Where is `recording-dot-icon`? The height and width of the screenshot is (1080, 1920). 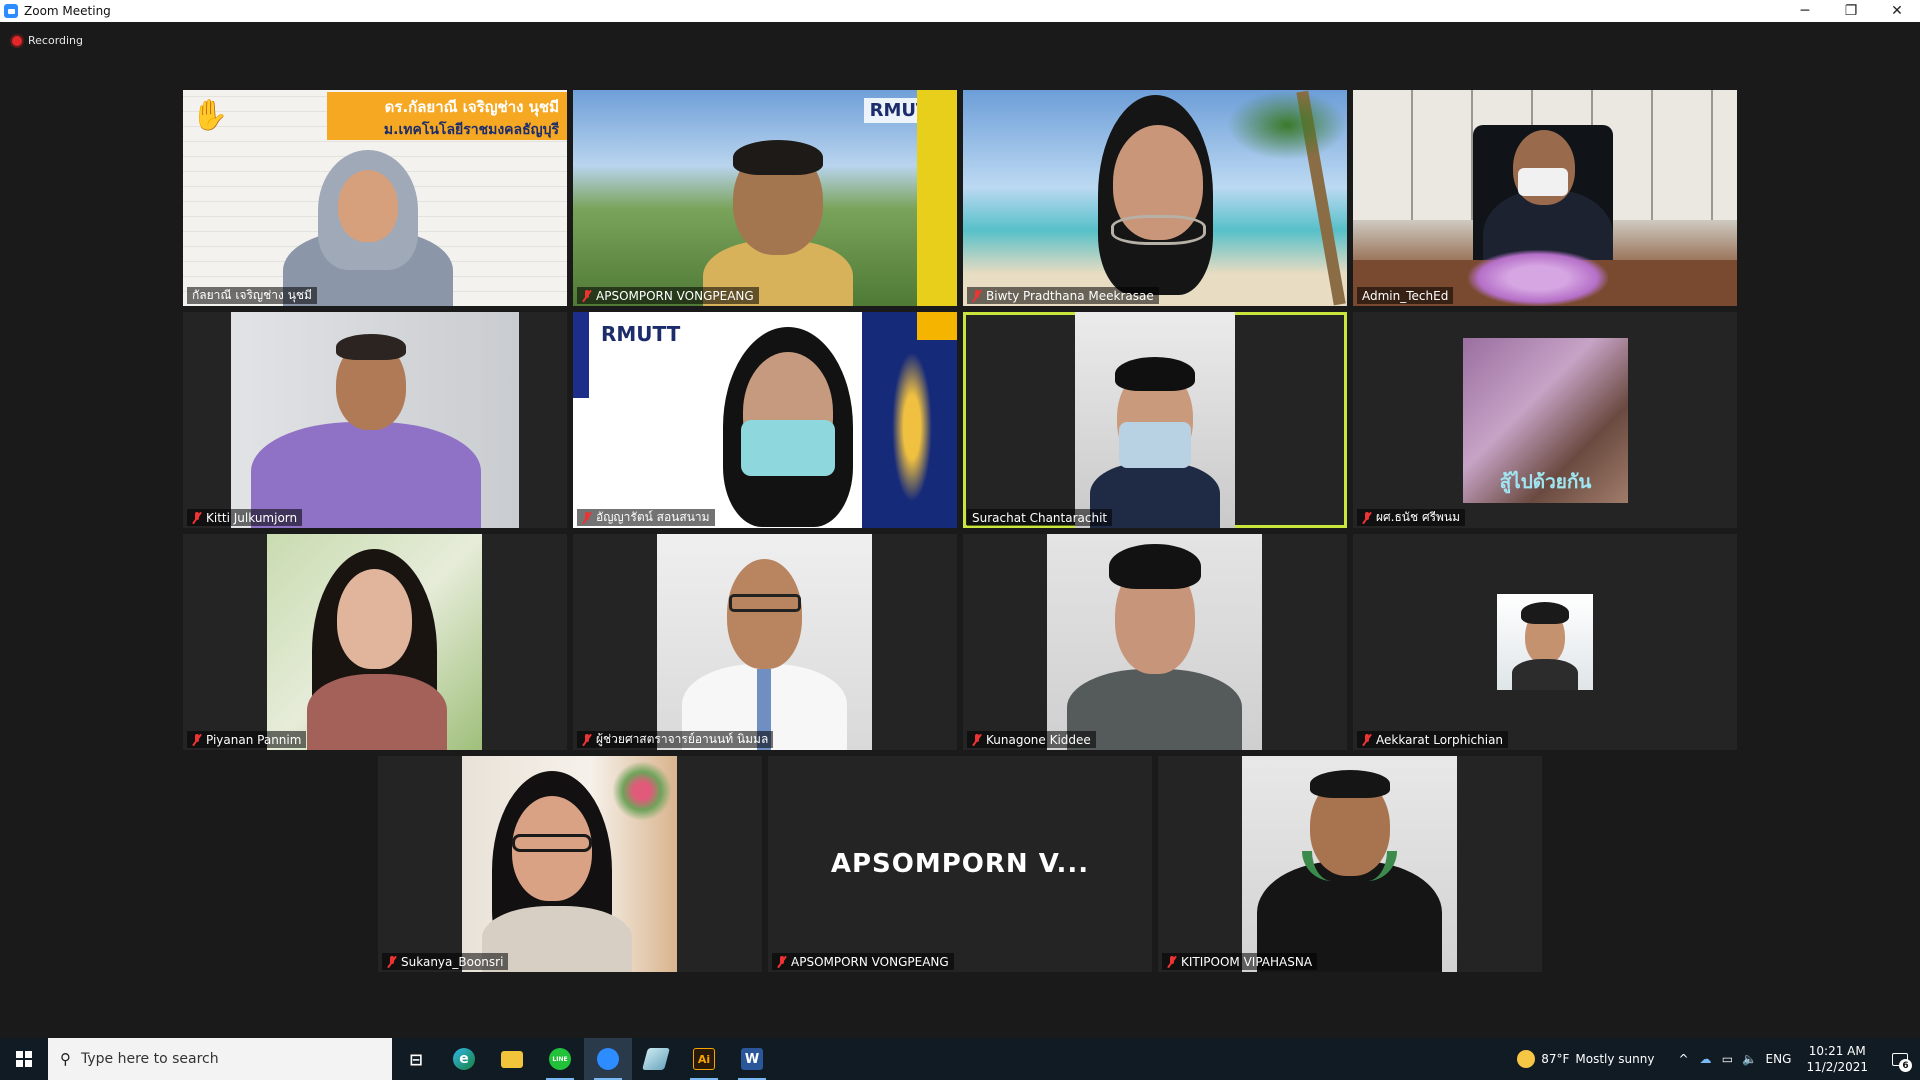
recording-dot-icon is located at coordinates (17, 40).